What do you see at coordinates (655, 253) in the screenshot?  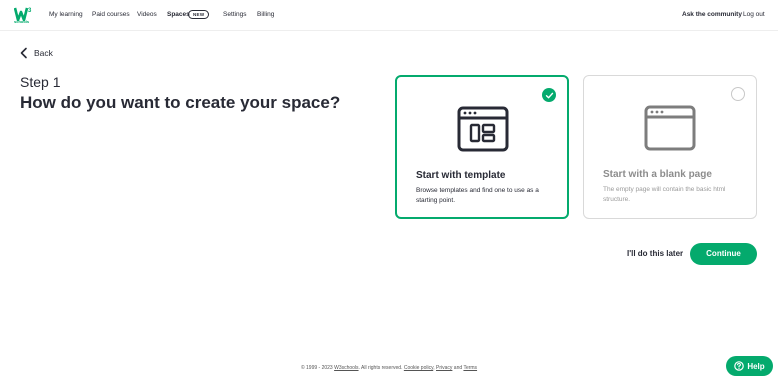 I see `do-later-link: I'll do this later` at bounding box center [655, 253].